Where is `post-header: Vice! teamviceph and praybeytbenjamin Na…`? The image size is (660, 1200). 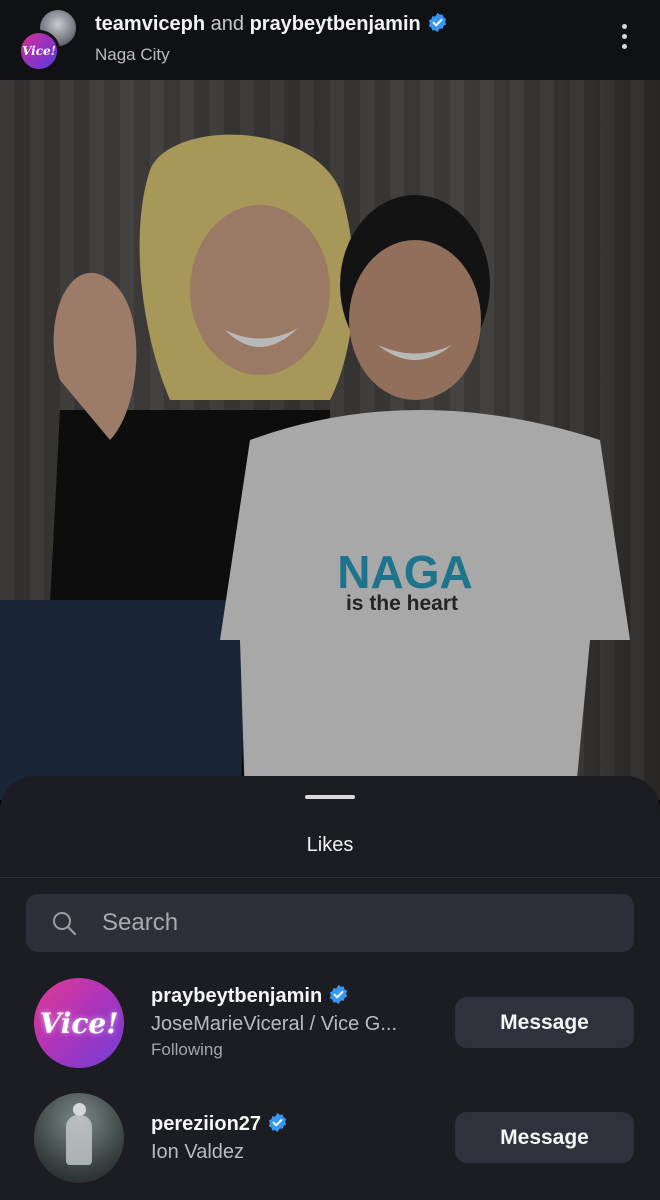
post-header: Vice! teamviceph and praybeytbenjamin Na… is located at coordinates (330, 40).